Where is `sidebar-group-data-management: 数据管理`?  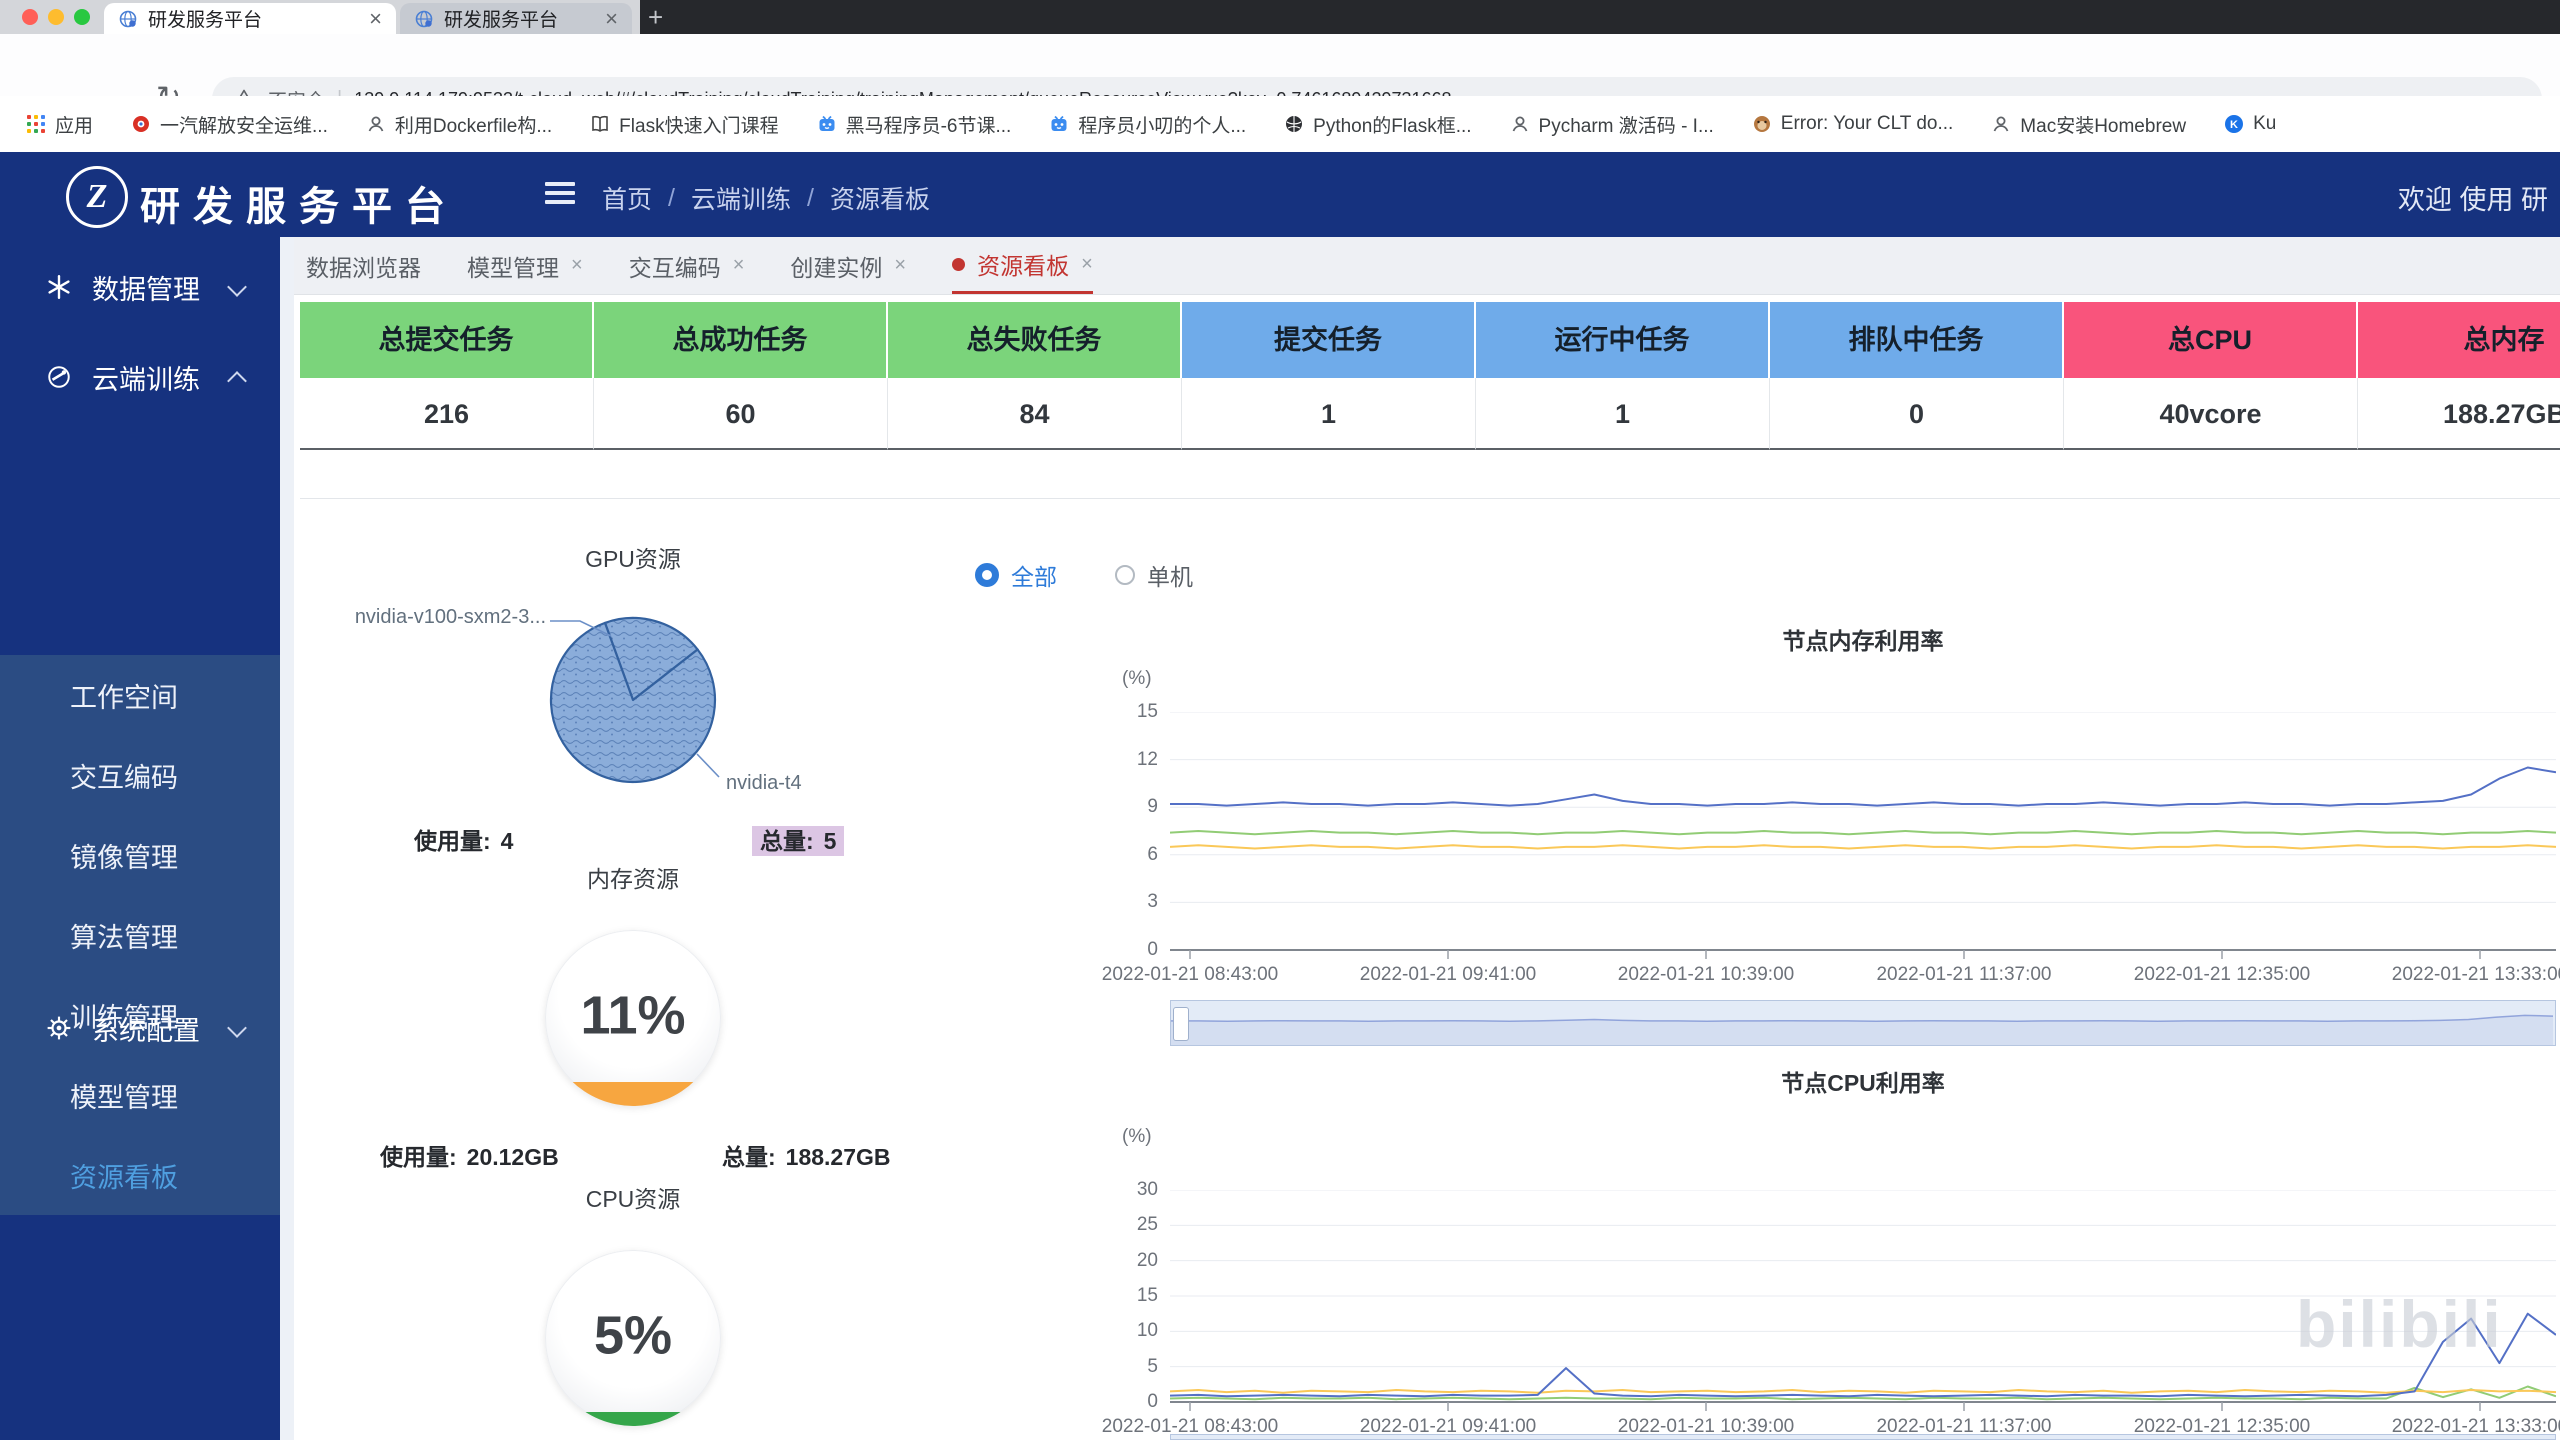
sidebar-group-data-management: 数据管理 is located at coordinates (140, 287).